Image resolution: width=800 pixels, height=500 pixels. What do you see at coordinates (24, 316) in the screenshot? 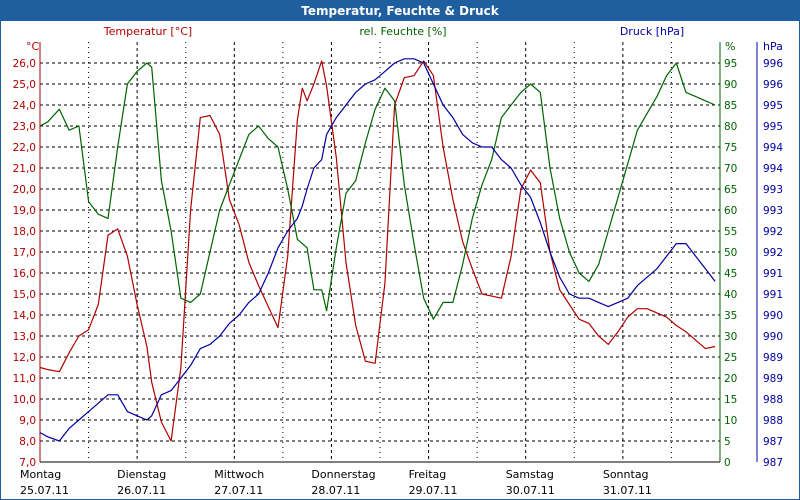
I see `temperature-tick-label: 14,0` at bounding box center [24, 316].